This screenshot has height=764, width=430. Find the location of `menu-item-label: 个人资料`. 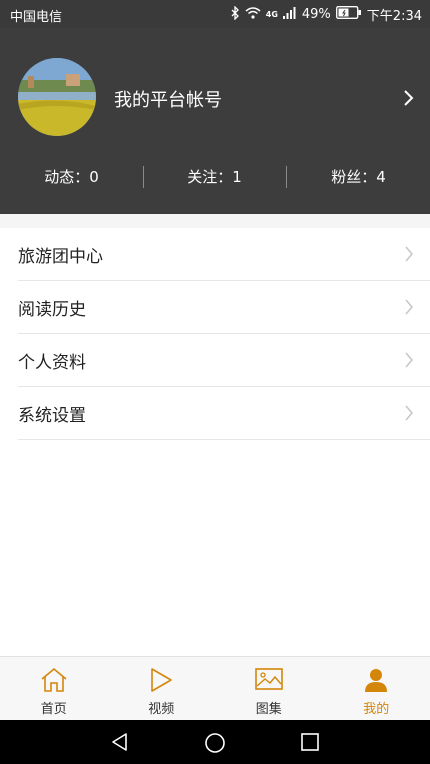

menu-item-label: 个人资料 is located at coordinates (52, 363).